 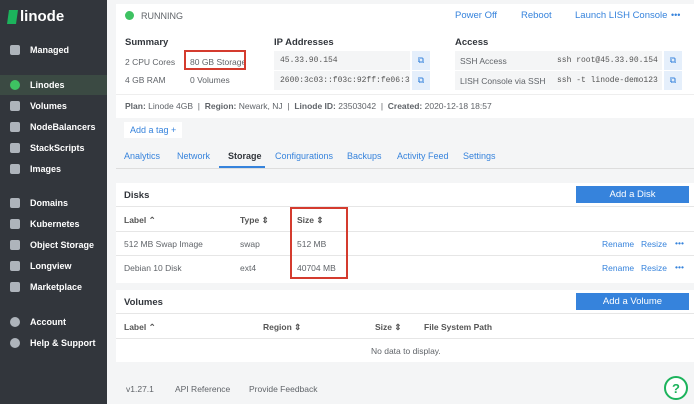 I want to click on pulse-icon, so click(x=15, y=266).